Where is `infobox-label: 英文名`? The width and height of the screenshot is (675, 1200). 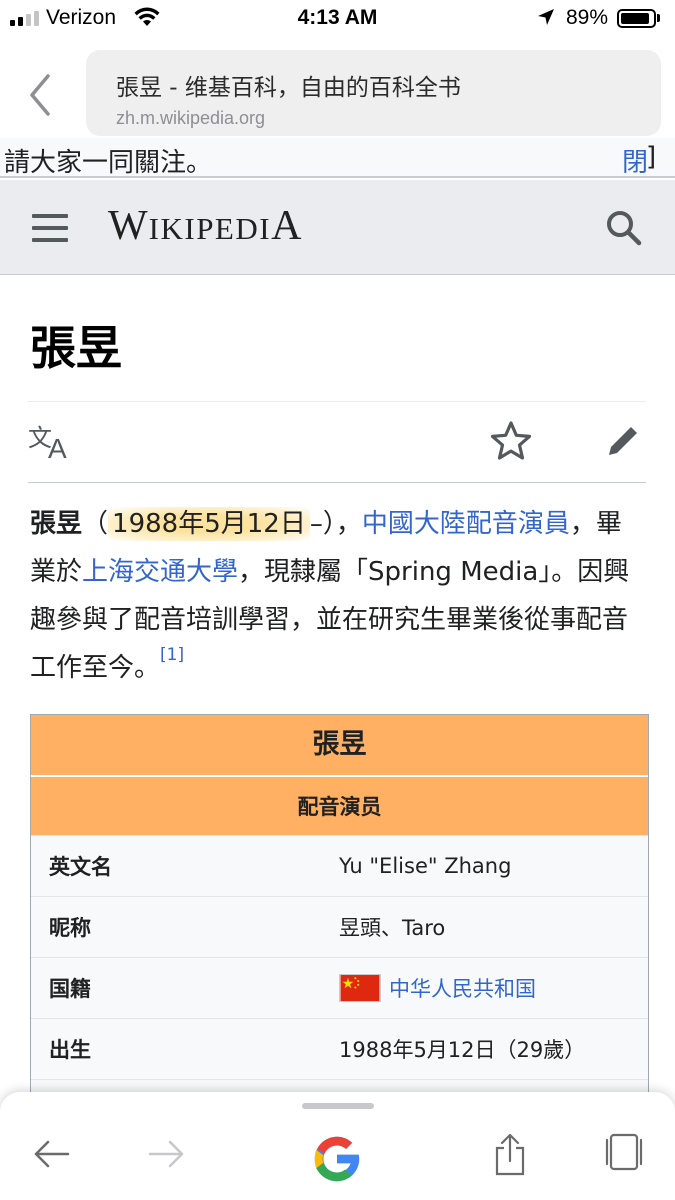
infobox-label: 英文名 is located at coordinates (80, 867).